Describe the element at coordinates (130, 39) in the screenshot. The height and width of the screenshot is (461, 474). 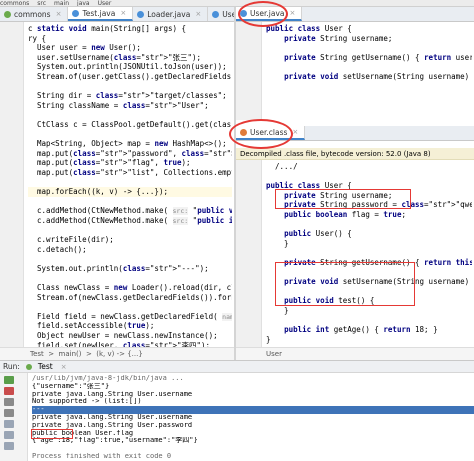
I see `code-line: 13ry {` at that location.